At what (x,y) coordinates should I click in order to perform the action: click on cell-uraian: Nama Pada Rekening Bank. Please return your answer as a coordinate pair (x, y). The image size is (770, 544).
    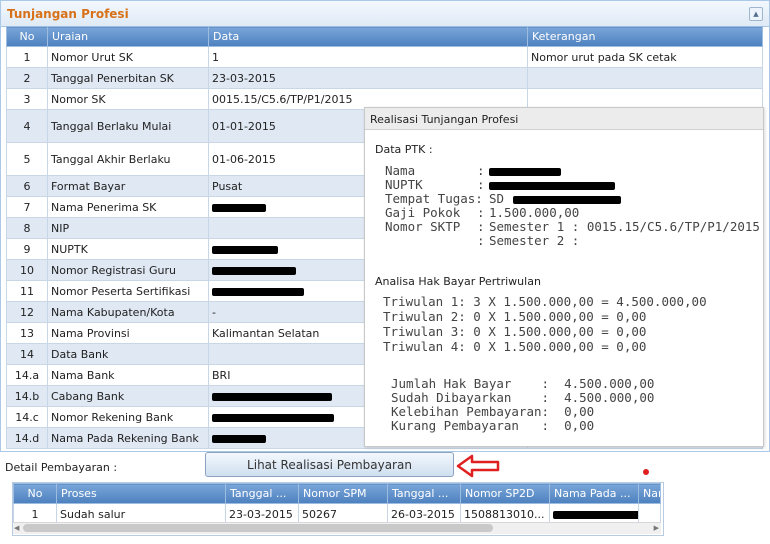
    Looking at the image, I should click on (128, 438).